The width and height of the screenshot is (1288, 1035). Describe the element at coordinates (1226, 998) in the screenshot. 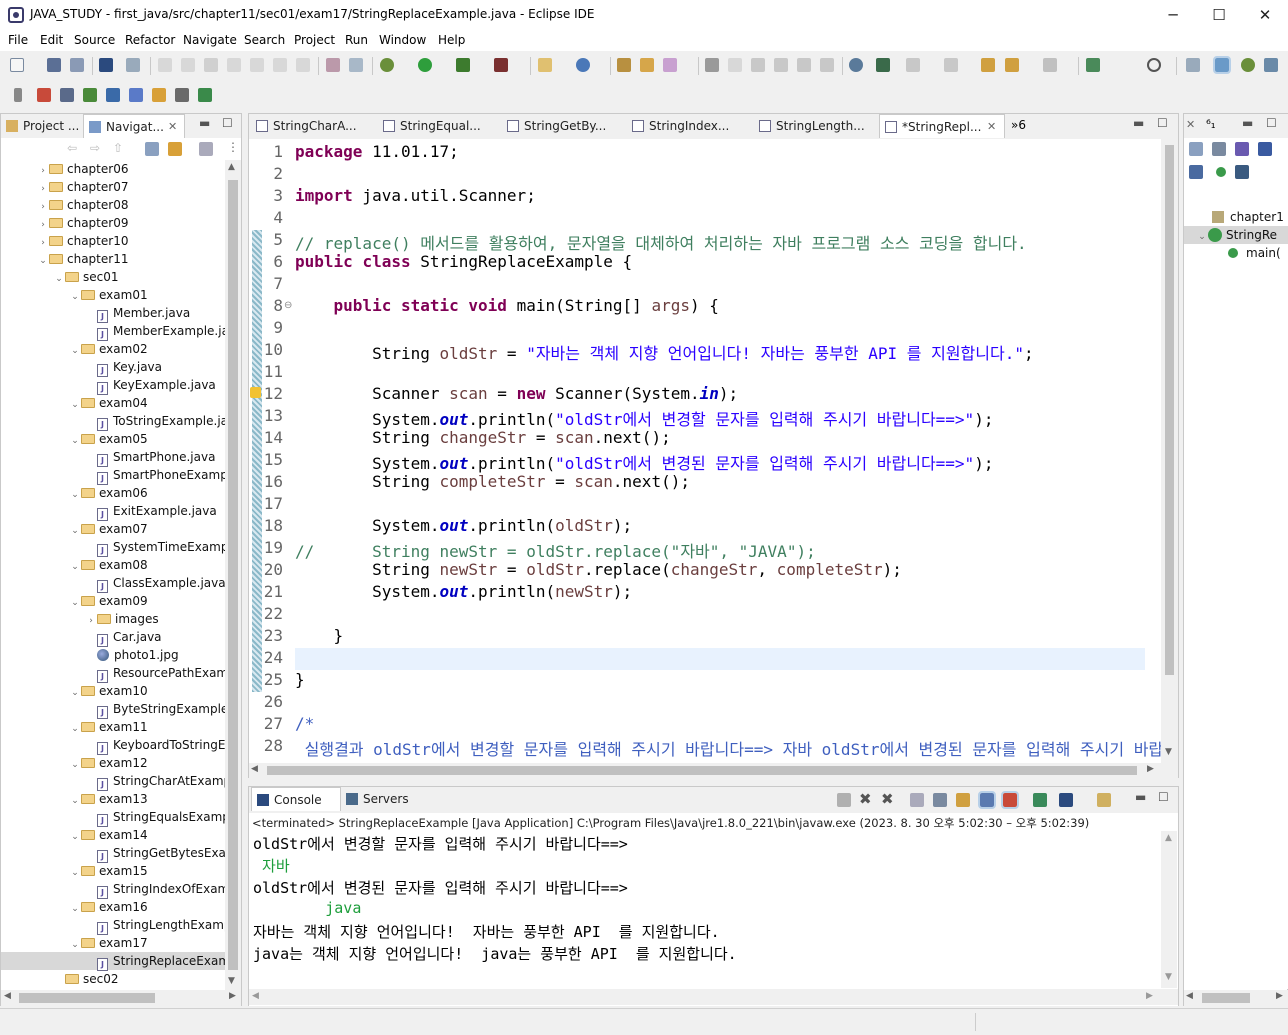

I see `outline-hscroll-thumb` at that location.